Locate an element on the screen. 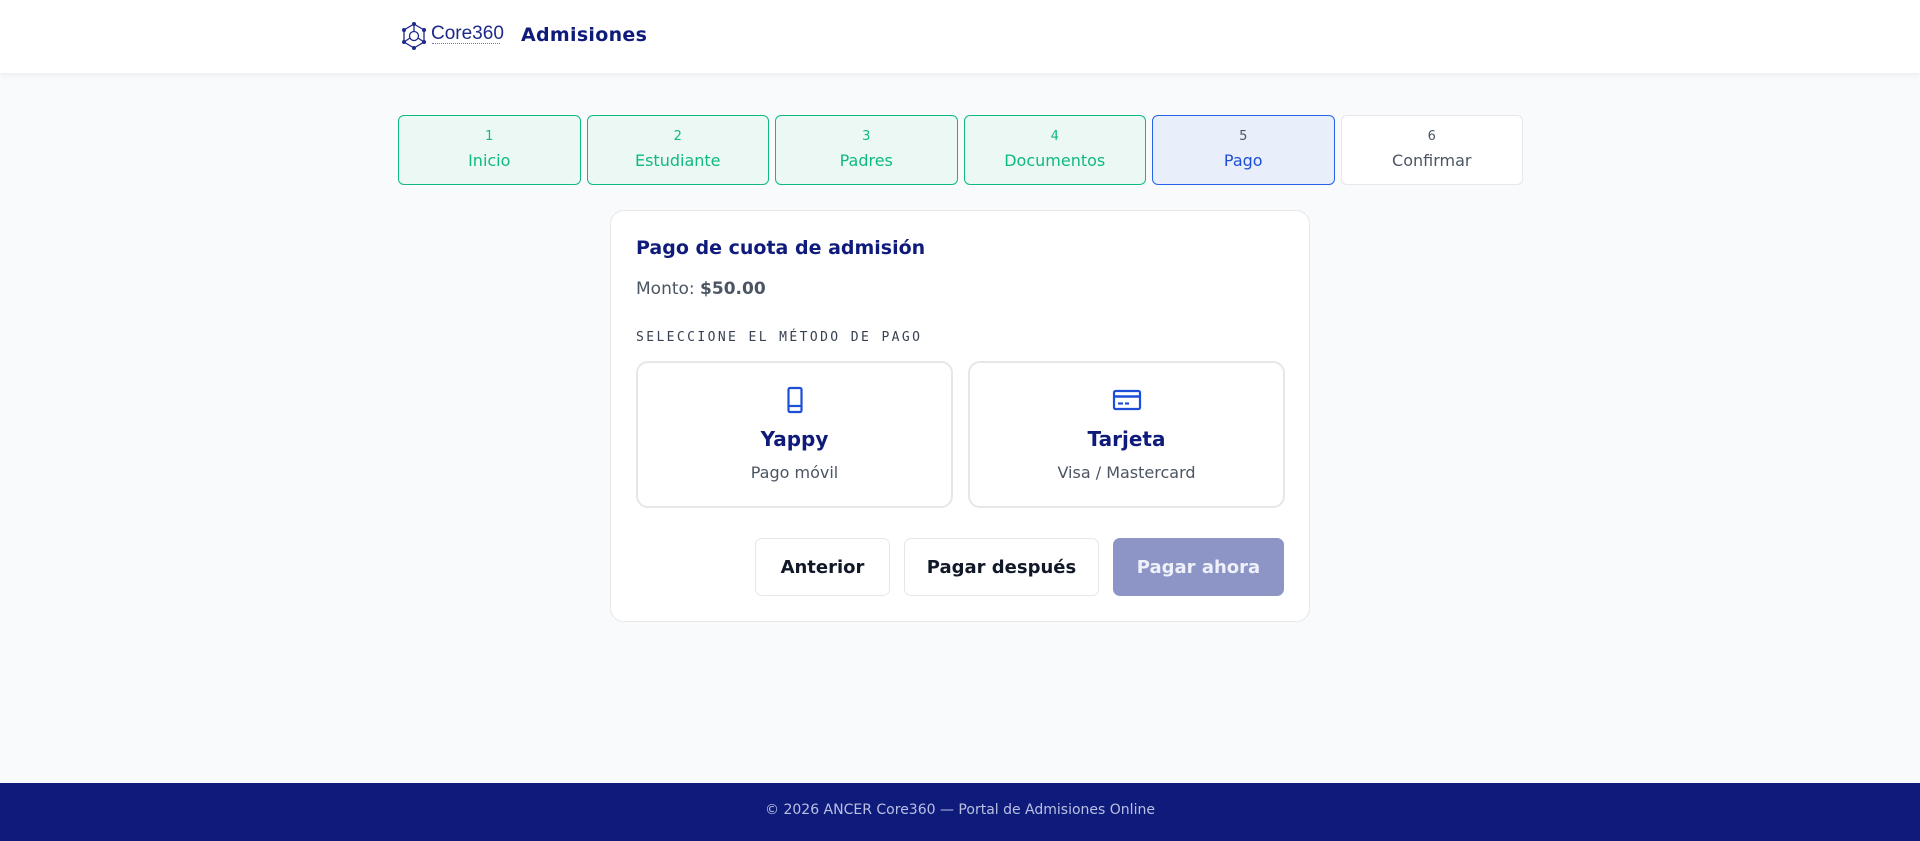 This screenshot has width=1920, height=841. step-number: 6 is located at coordinates (1431, 136).